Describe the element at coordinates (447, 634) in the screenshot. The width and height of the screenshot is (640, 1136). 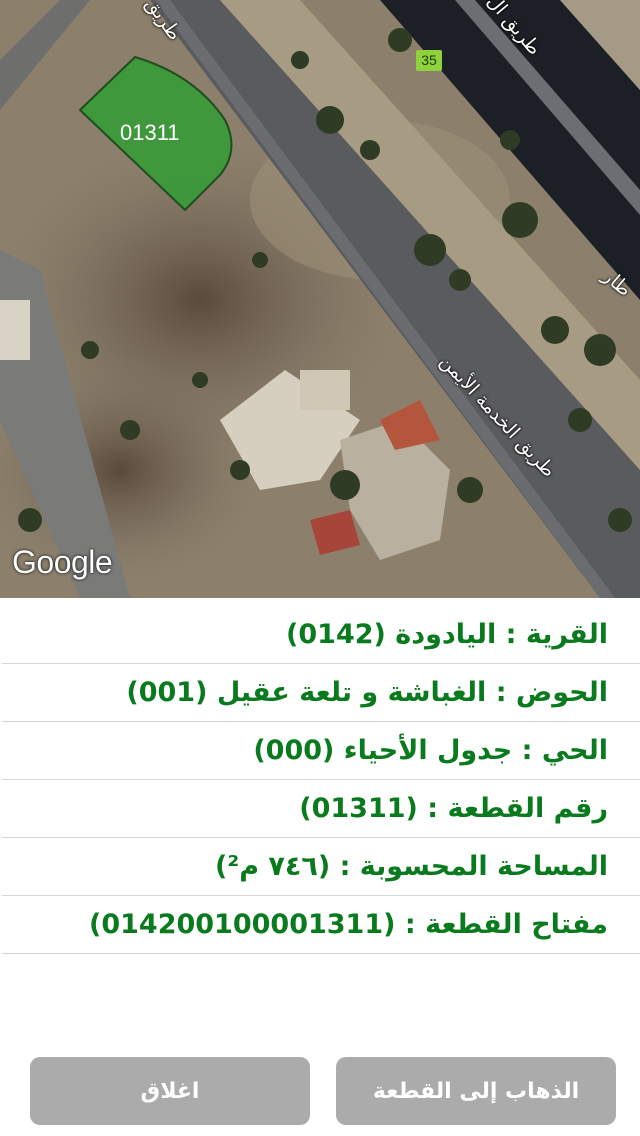
I see `village-text: القرية : اليادودة (0142)` at that location.